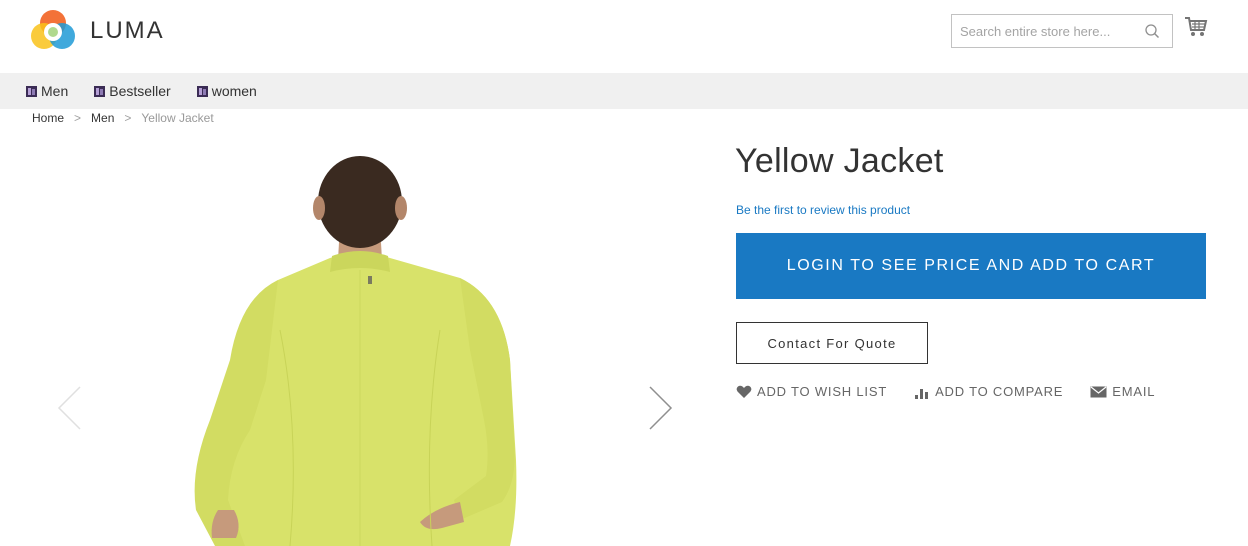 The width and height of the screenshot is (1248, 546). Describe the element at coordinates (140, 91) in the screenshot. I see `nav-item-label: Bestseller` at that location.